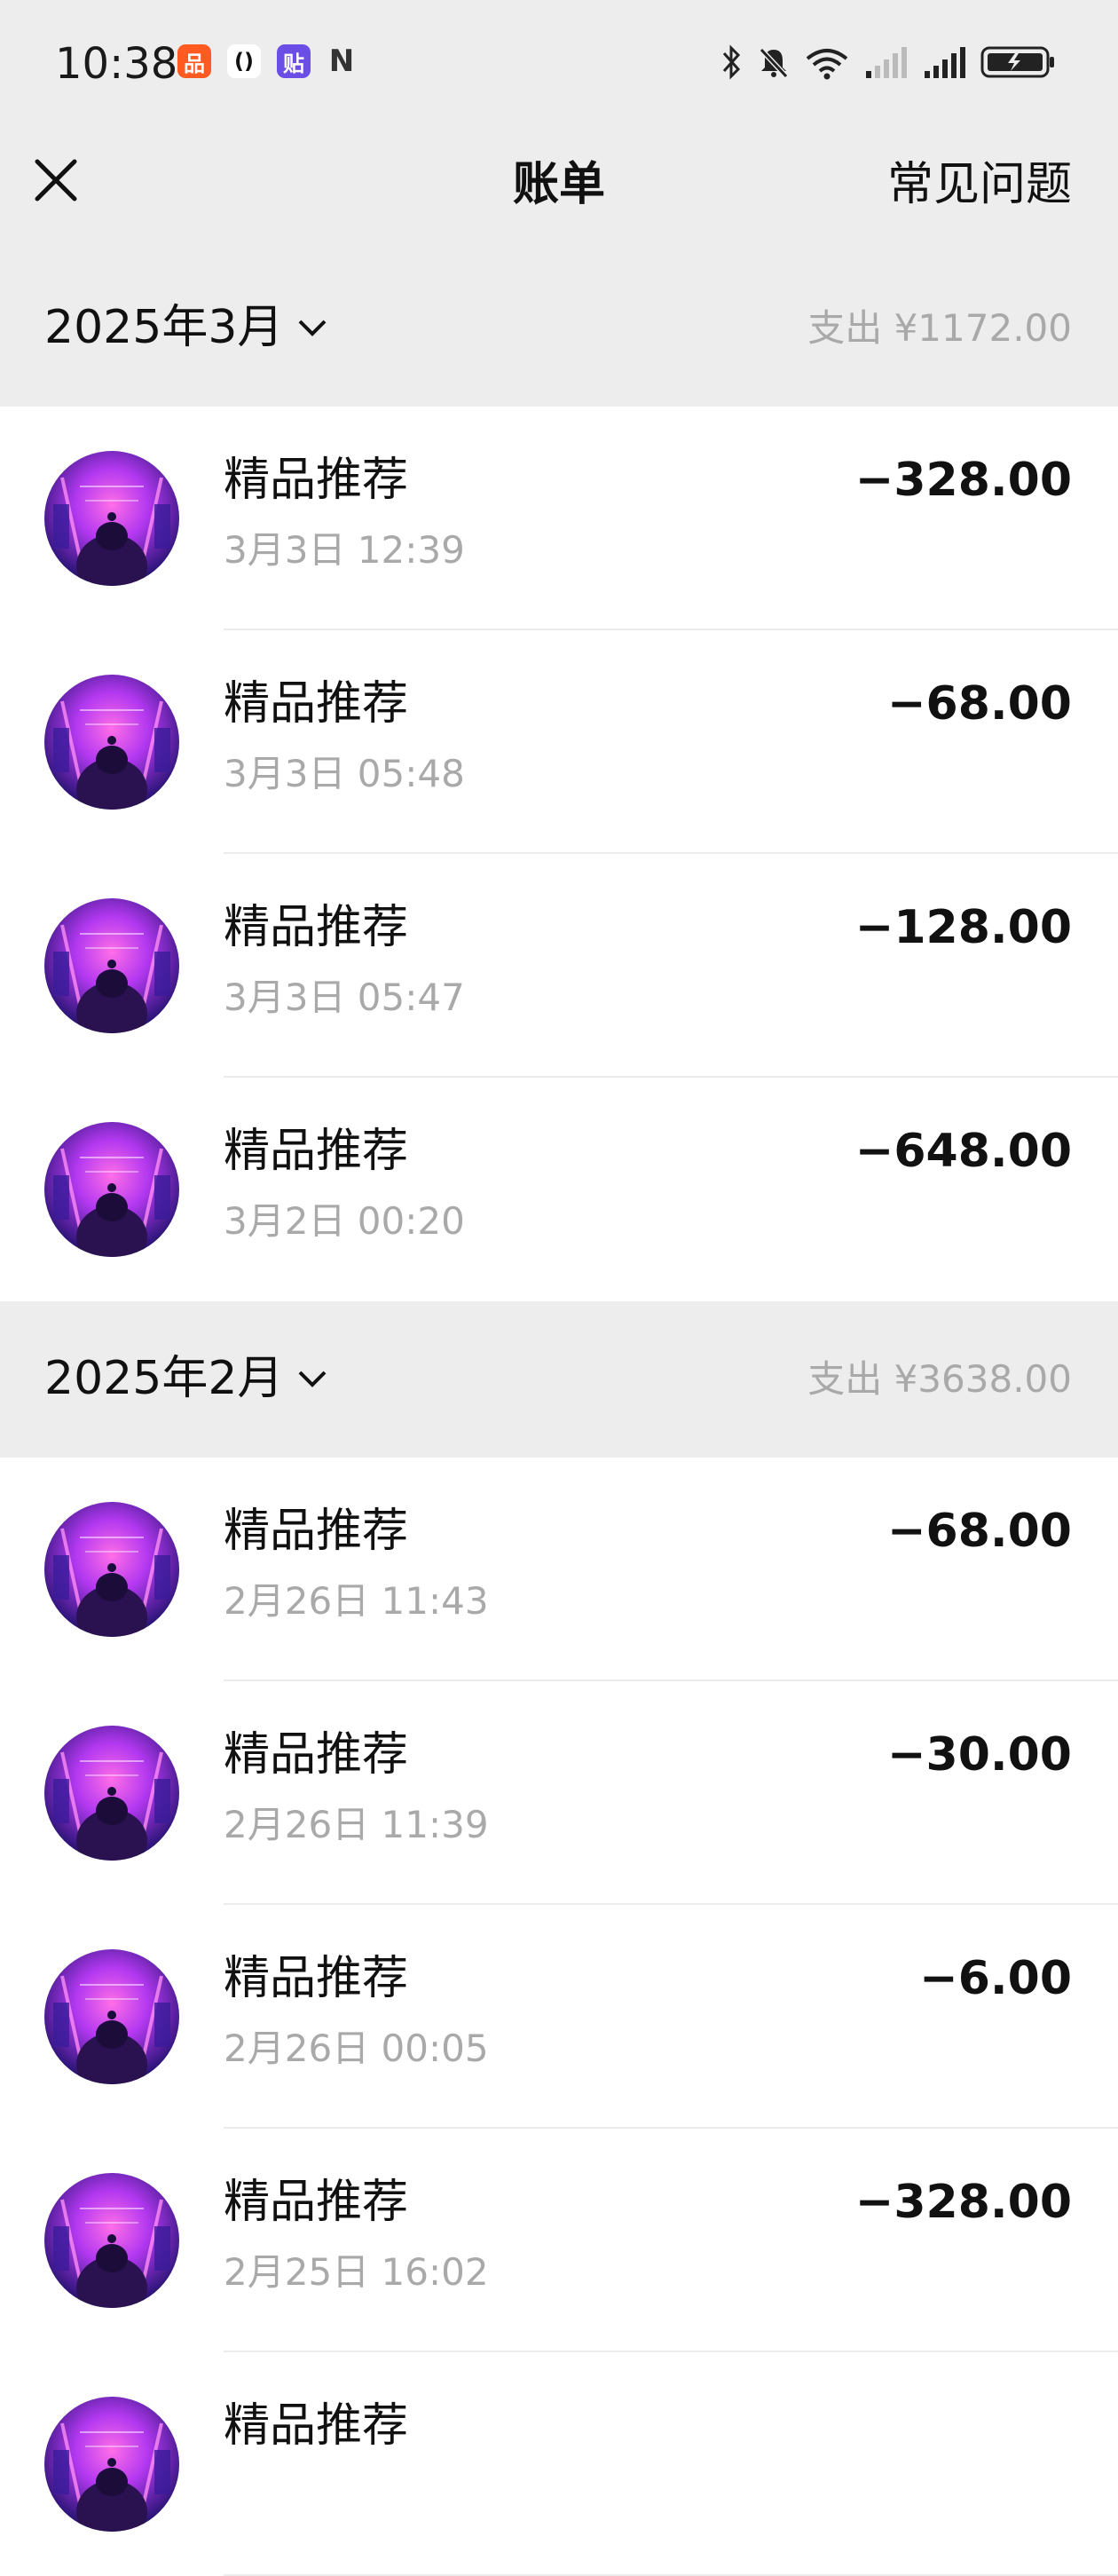  I want to click on transaction-row: 精品推荐, so click(559, 2464).